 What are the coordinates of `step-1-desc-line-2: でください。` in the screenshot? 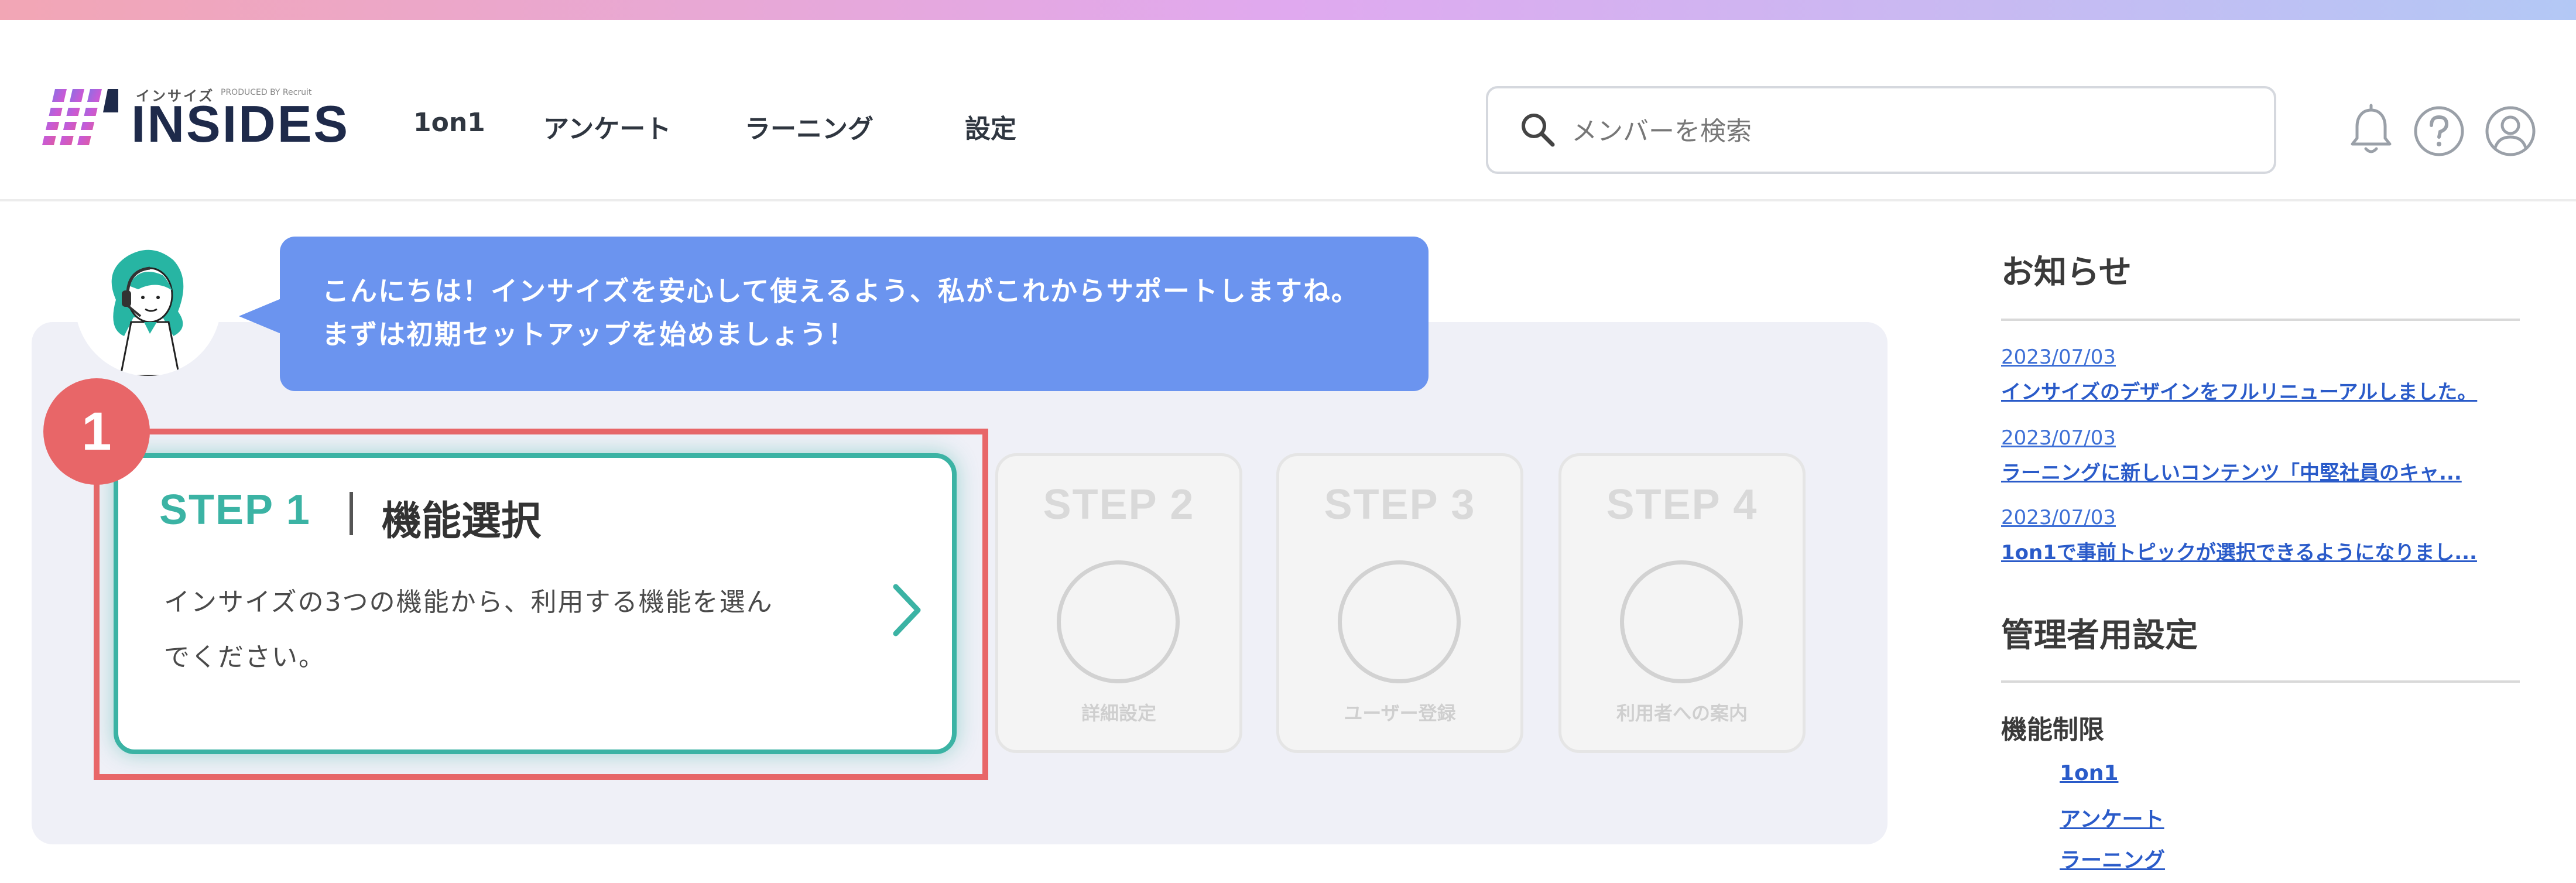 It's located at (245, 657).